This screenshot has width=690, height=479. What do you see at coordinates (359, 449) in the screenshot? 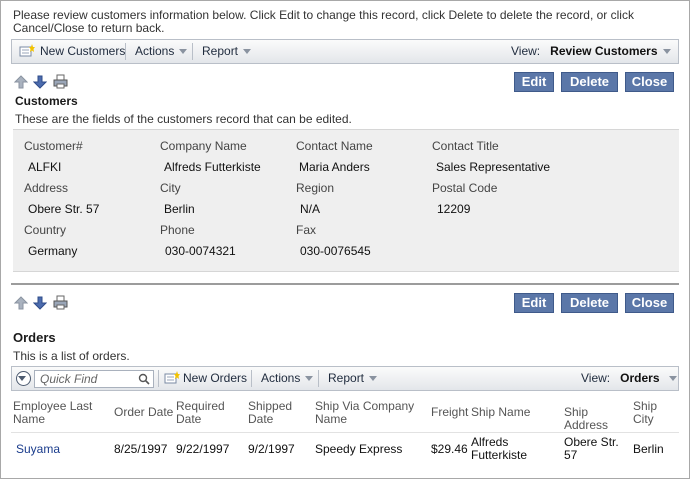
I see `cell-ship-via-company-name: Speedy Express` at bounding box center [359, 449].